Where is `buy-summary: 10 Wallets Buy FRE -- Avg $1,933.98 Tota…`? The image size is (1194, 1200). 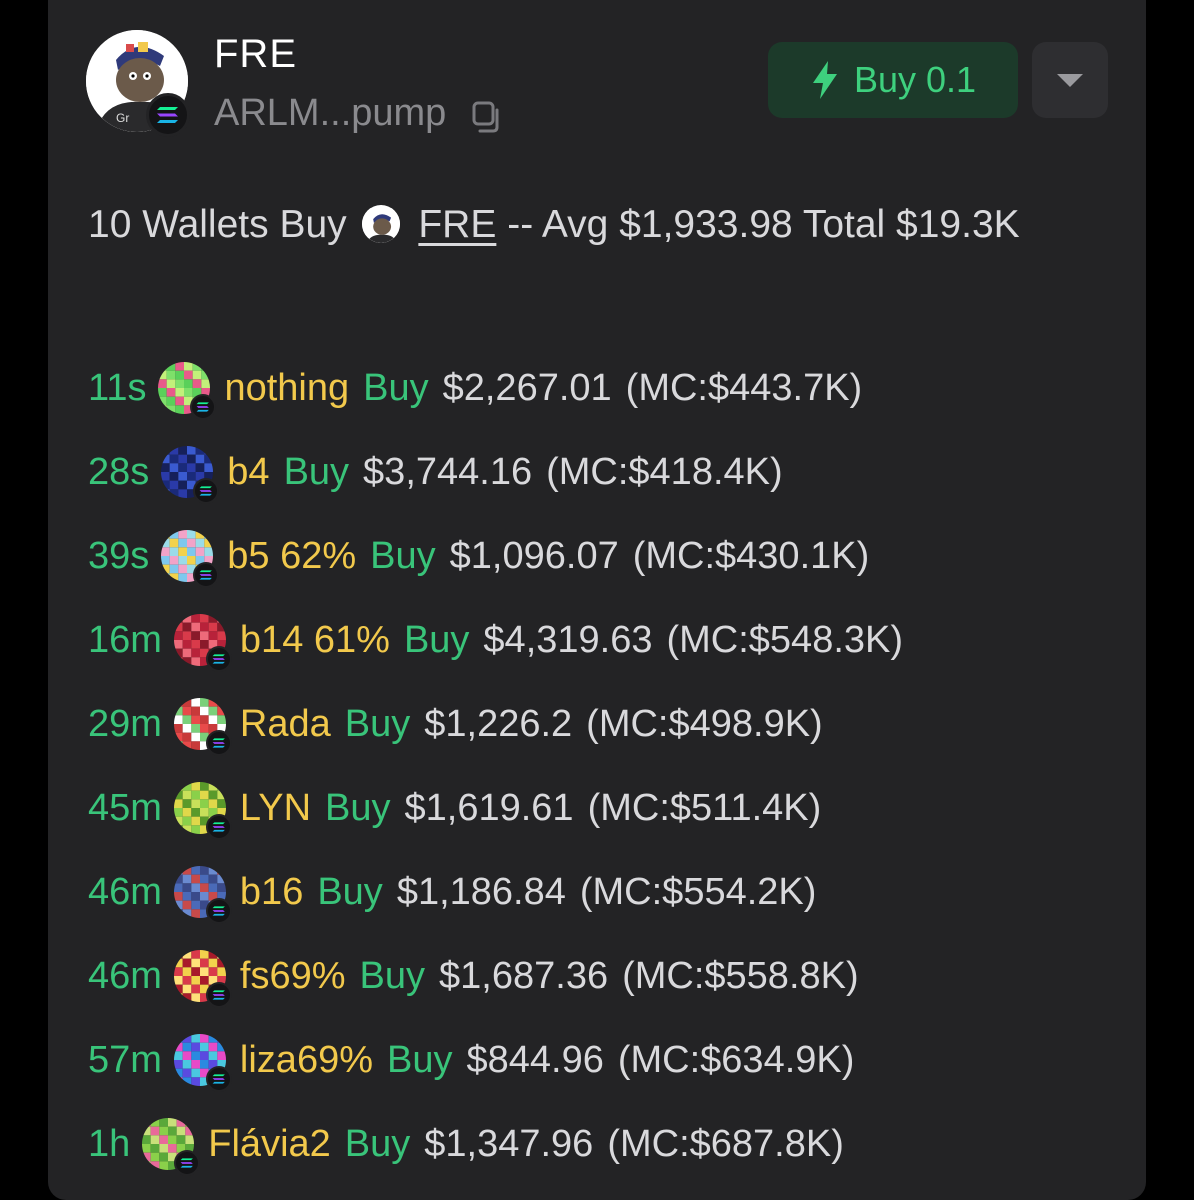 buy-summary: 10 Wallets Buy FRE -- Avg $1,933.98 Tota… is located at coordinates (593, 225).